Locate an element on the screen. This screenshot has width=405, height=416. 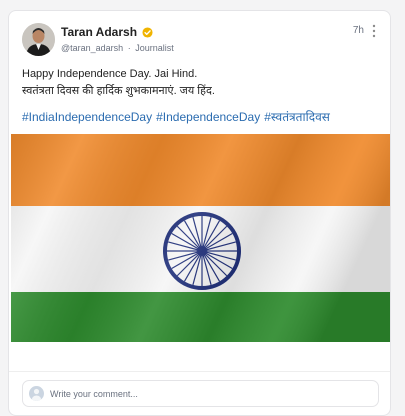
author-meta: @taran_adarsh · Journalist is located at coordinates (117, 48).